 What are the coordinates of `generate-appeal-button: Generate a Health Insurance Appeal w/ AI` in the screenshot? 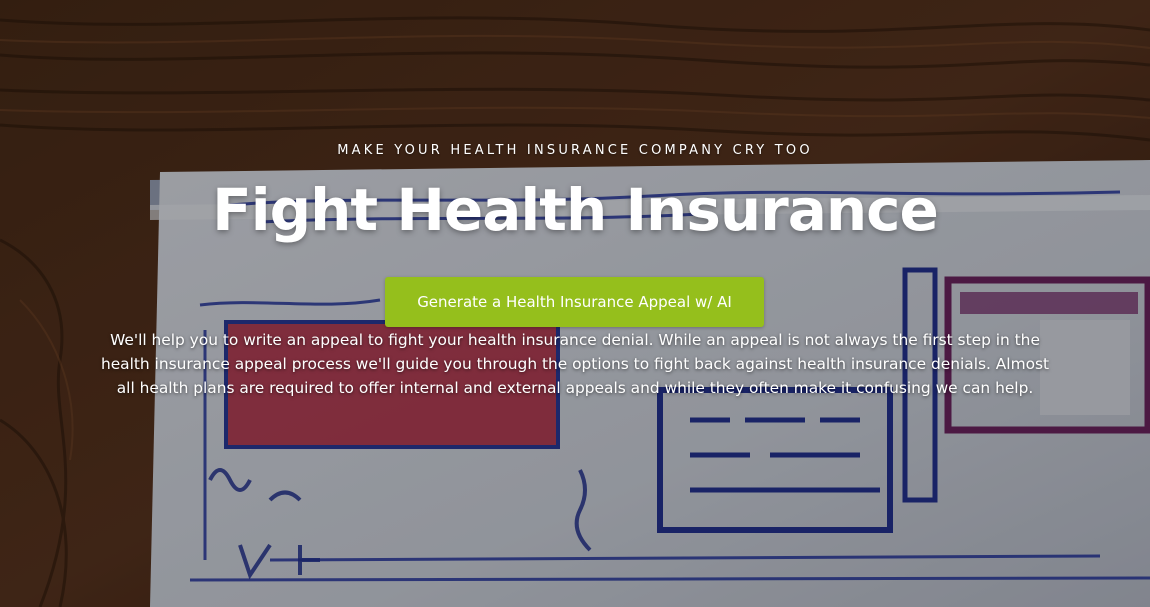 It's located at (574, 302).